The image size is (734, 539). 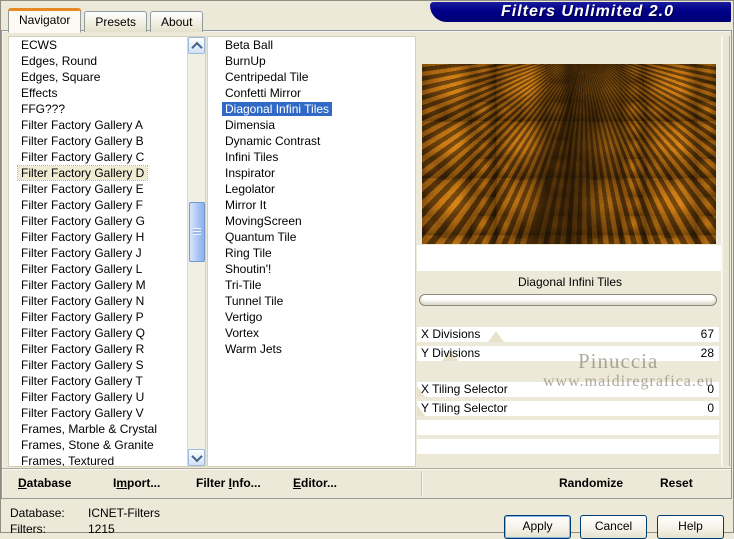 I want to click on list-item: Filter Factory Gallery D, so click(x=107, y=173).